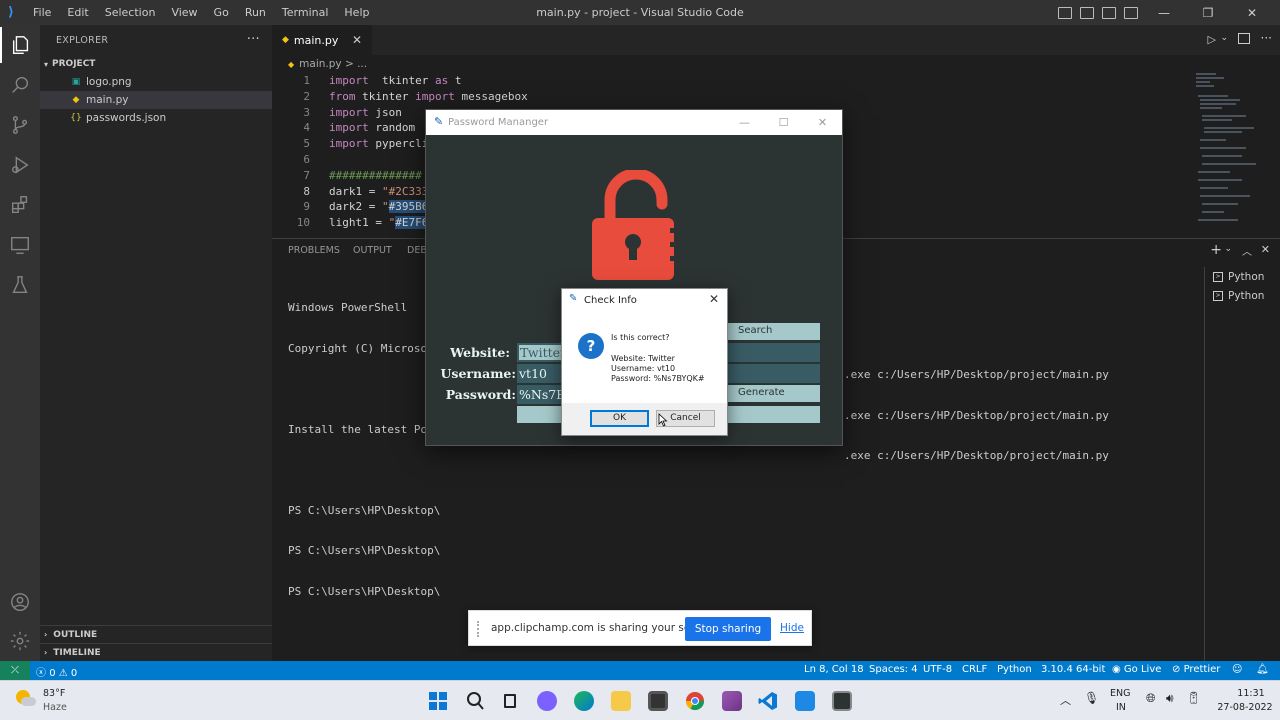  What do you see at coordinates (221, 12) in the screenshot?
I see `menu-go: Go` at bounding box center [221, 12].